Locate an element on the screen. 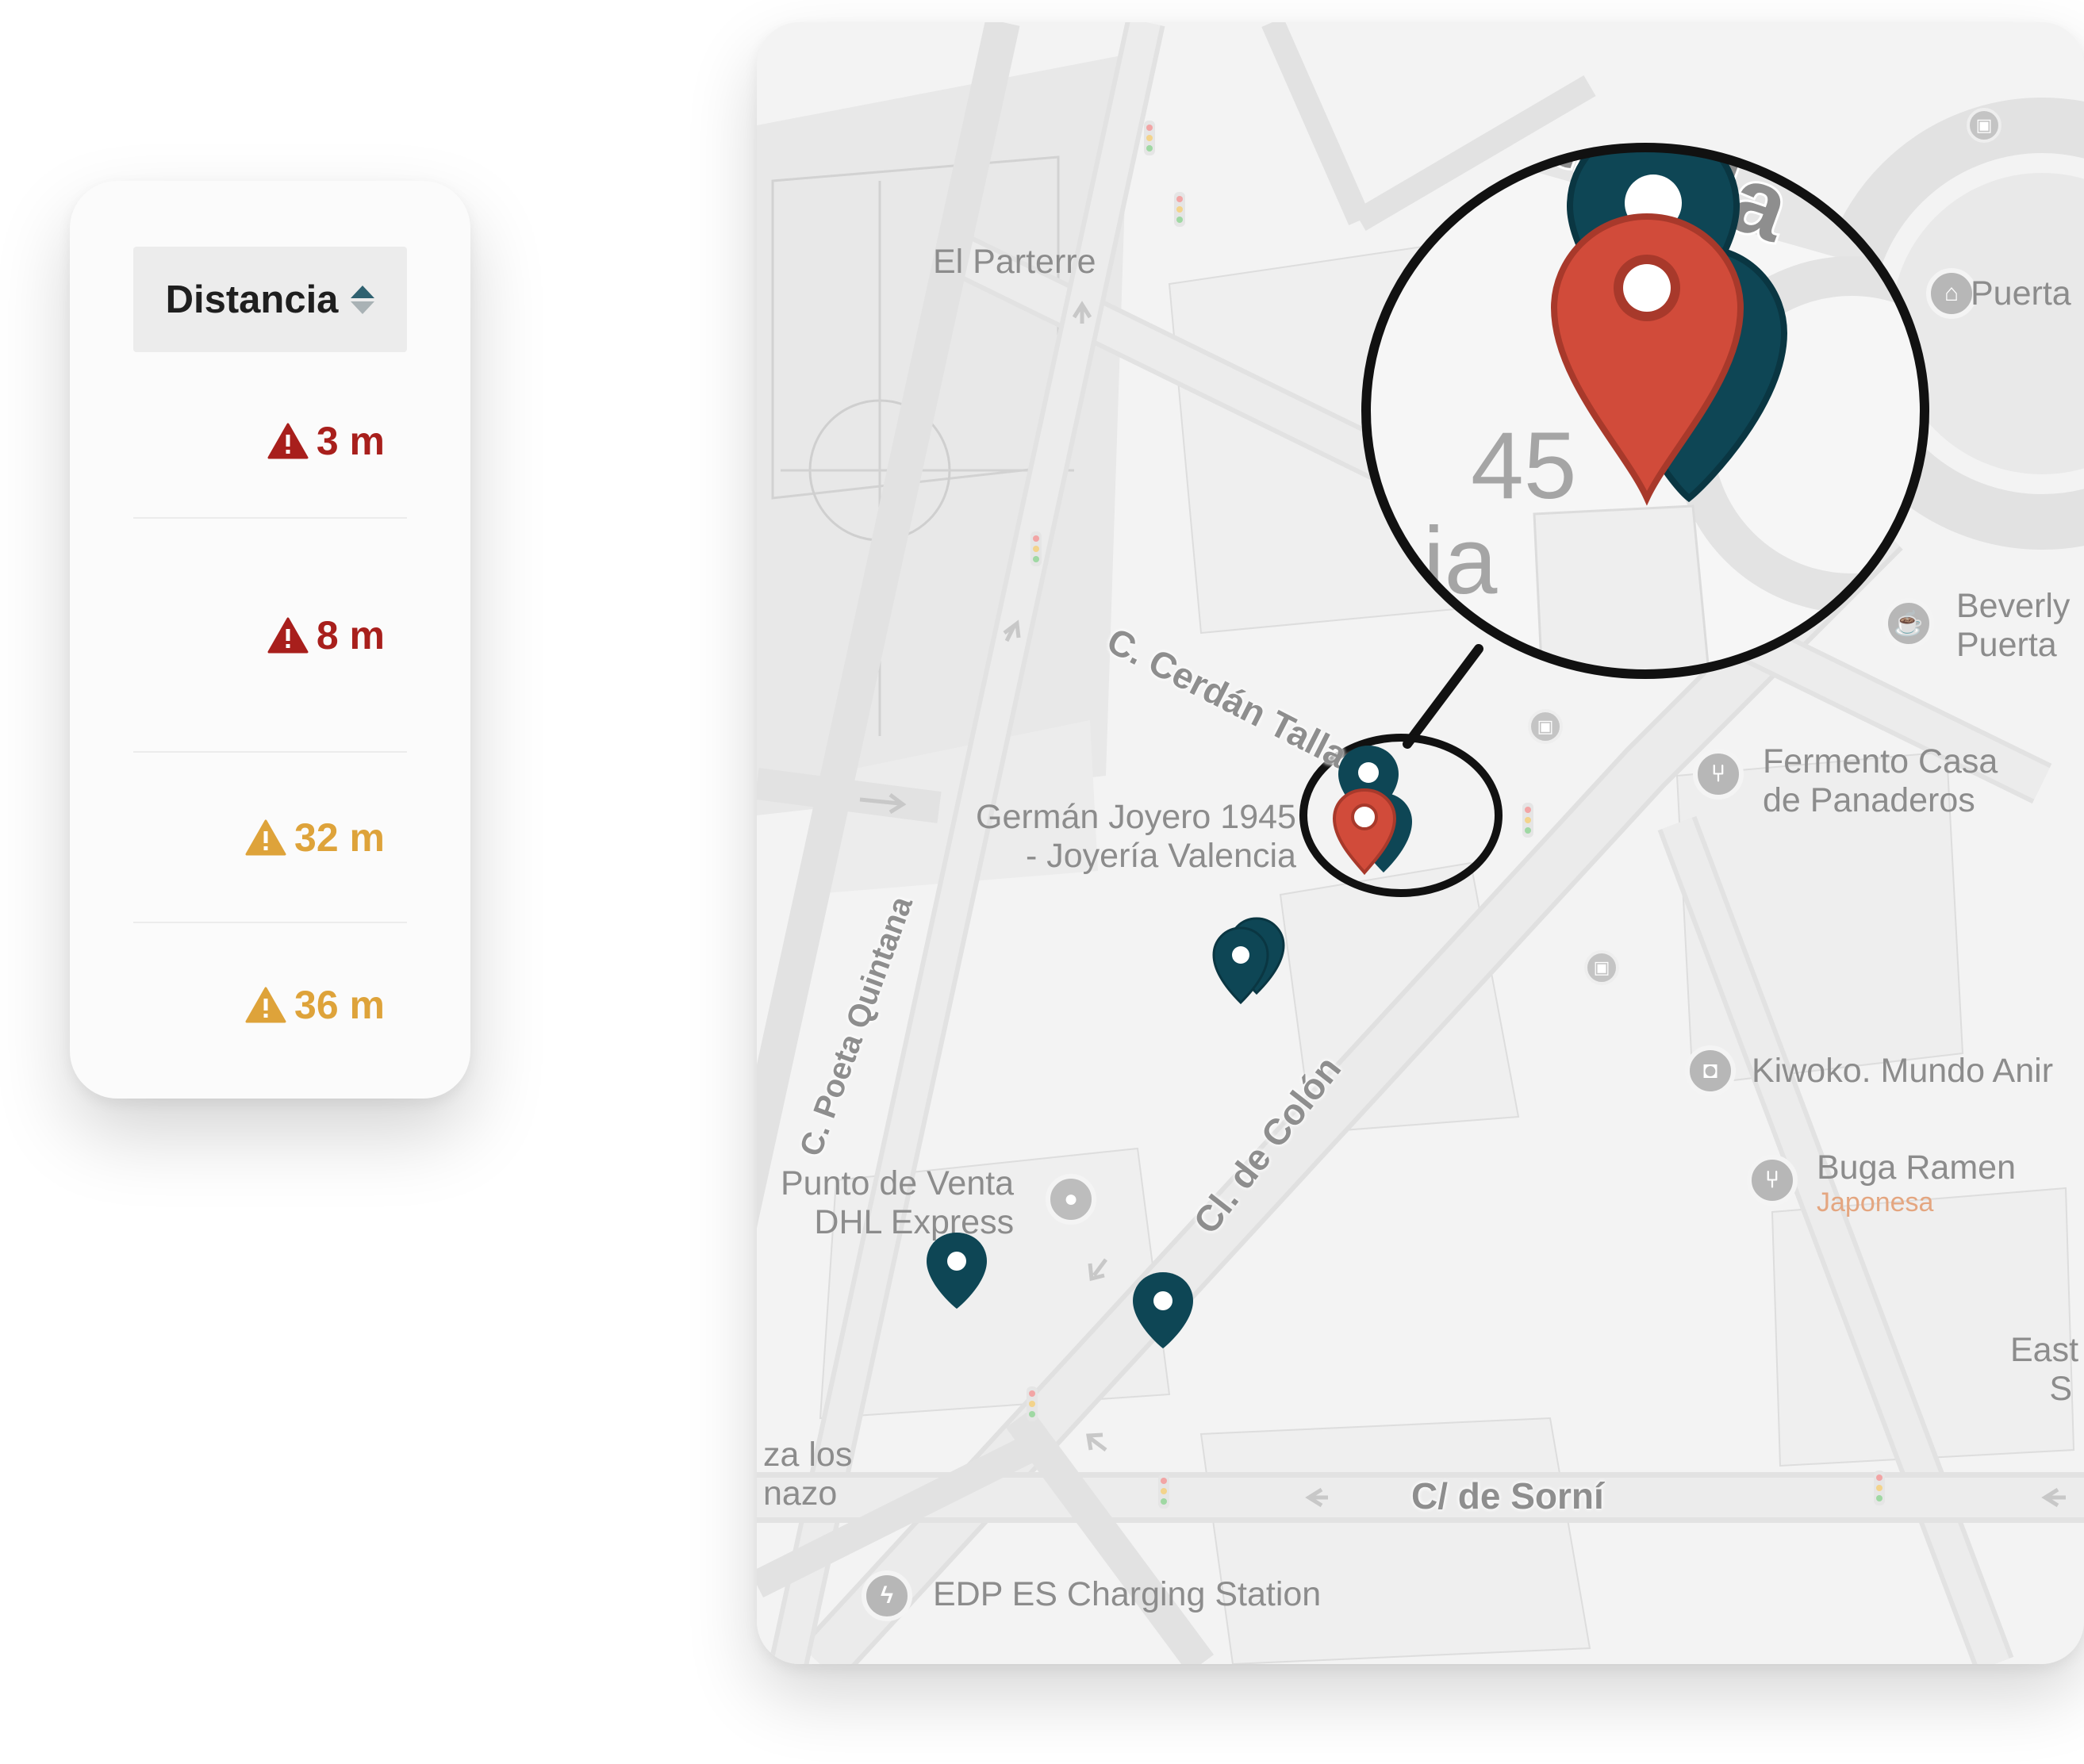 This screenshot has height=1764, width=2084. poi-subtitle: - Joyería Valencia is located at coordinates (1160, 856).